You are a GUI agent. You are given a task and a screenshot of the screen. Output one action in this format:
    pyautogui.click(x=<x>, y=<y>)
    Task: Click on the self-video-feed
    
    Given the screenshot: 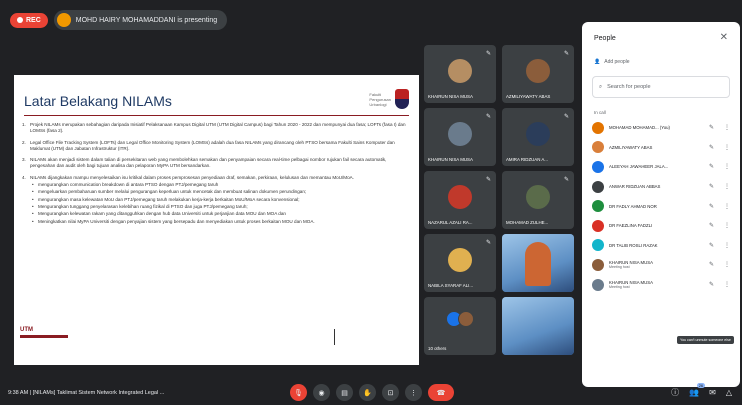 What is the action you would take?
    pyautogui.click(x=538, y=326)
    